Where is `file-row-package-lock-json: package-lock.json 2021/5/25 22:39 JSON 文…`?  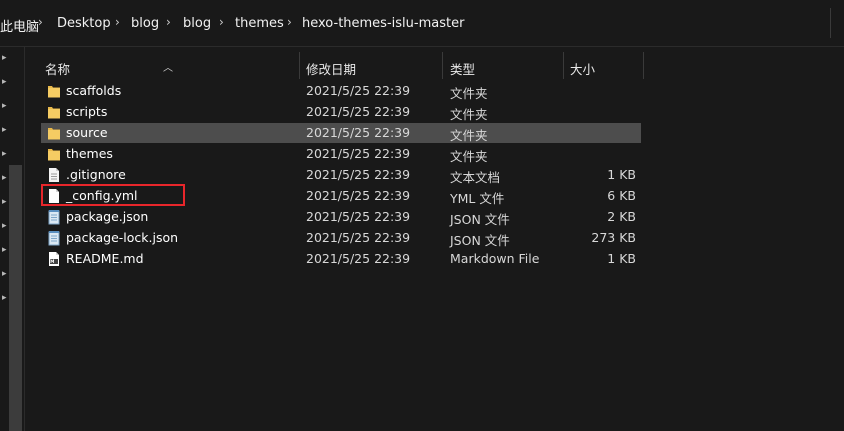
file-row-package-lock-json: package-lock.json 2021/5/25 22:39 JSON 文… is located at coordinates (341, 238).